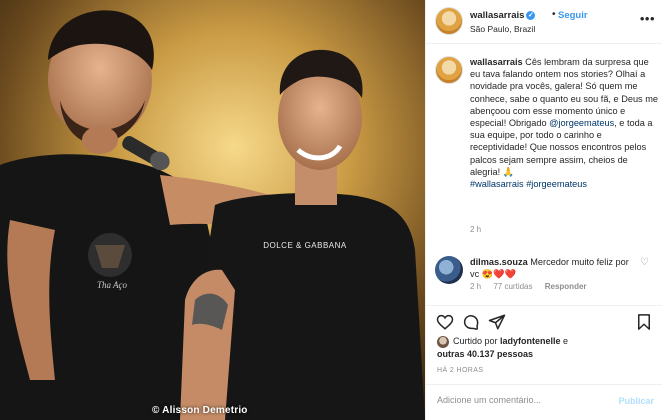 The width and height of the screenshot is (662, 420). I want to click on hashtag-link: #wallasarrais, so click(497, 184).